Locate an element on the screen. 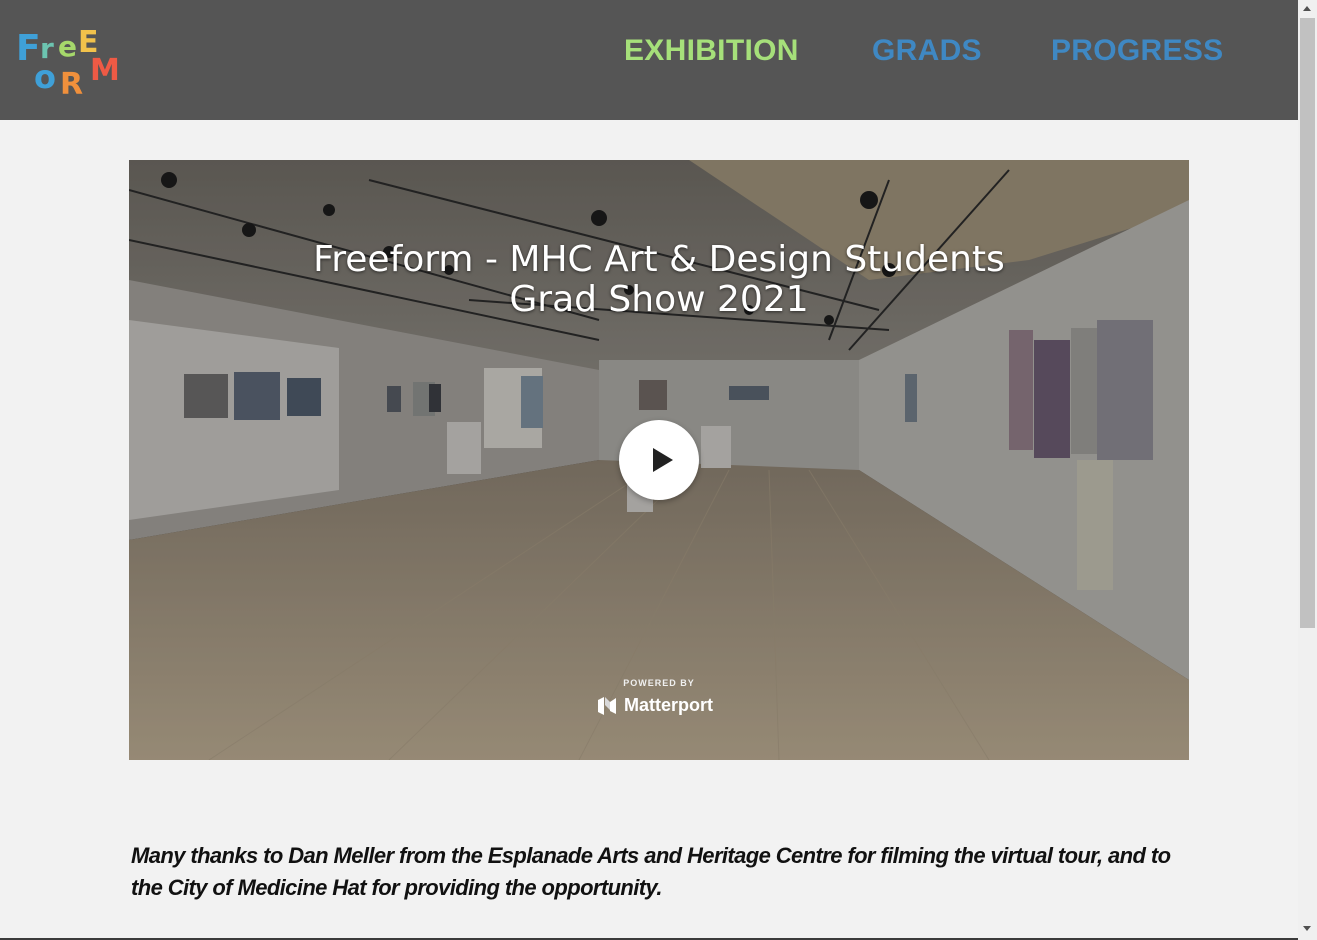  vertical-scrollbar is located at coordinates (1307, 470).